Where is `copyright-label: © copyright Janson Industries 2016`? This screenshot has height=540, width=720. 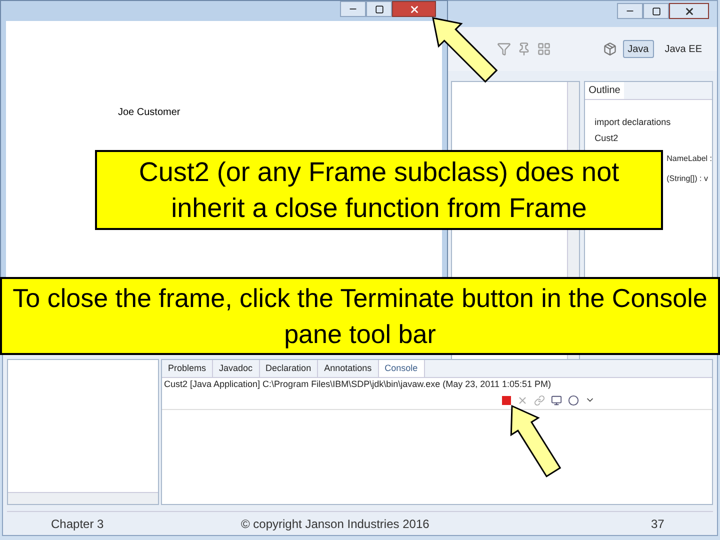 copyright-label: © copyright Janson Industries 2016 is located at coordinates (335, 524).